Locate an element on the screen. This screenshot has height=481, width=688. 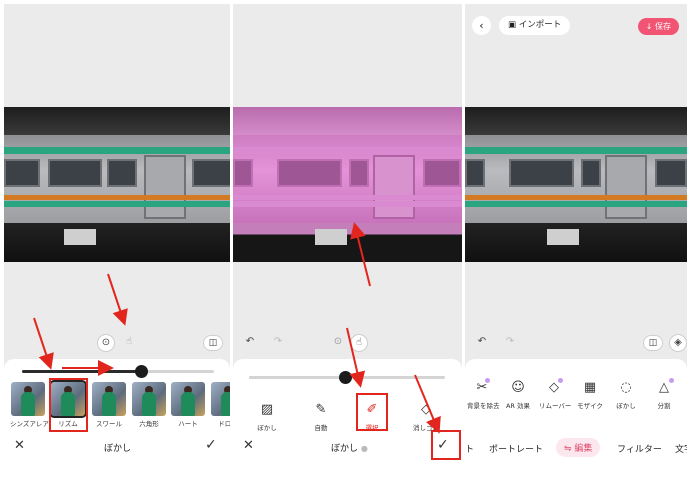
auto-brush-icon: ✎ is located at coordinates (321, 409).